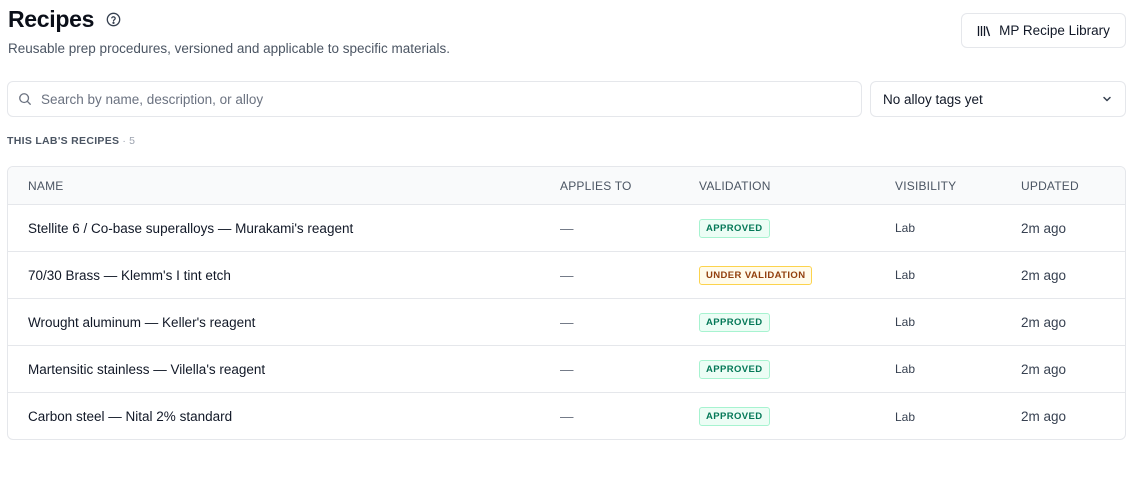 Image resolution: width=1138 pixels, height=485 pixels. I want to click on column-header-updated: UPDATED, so click(1073, 186).